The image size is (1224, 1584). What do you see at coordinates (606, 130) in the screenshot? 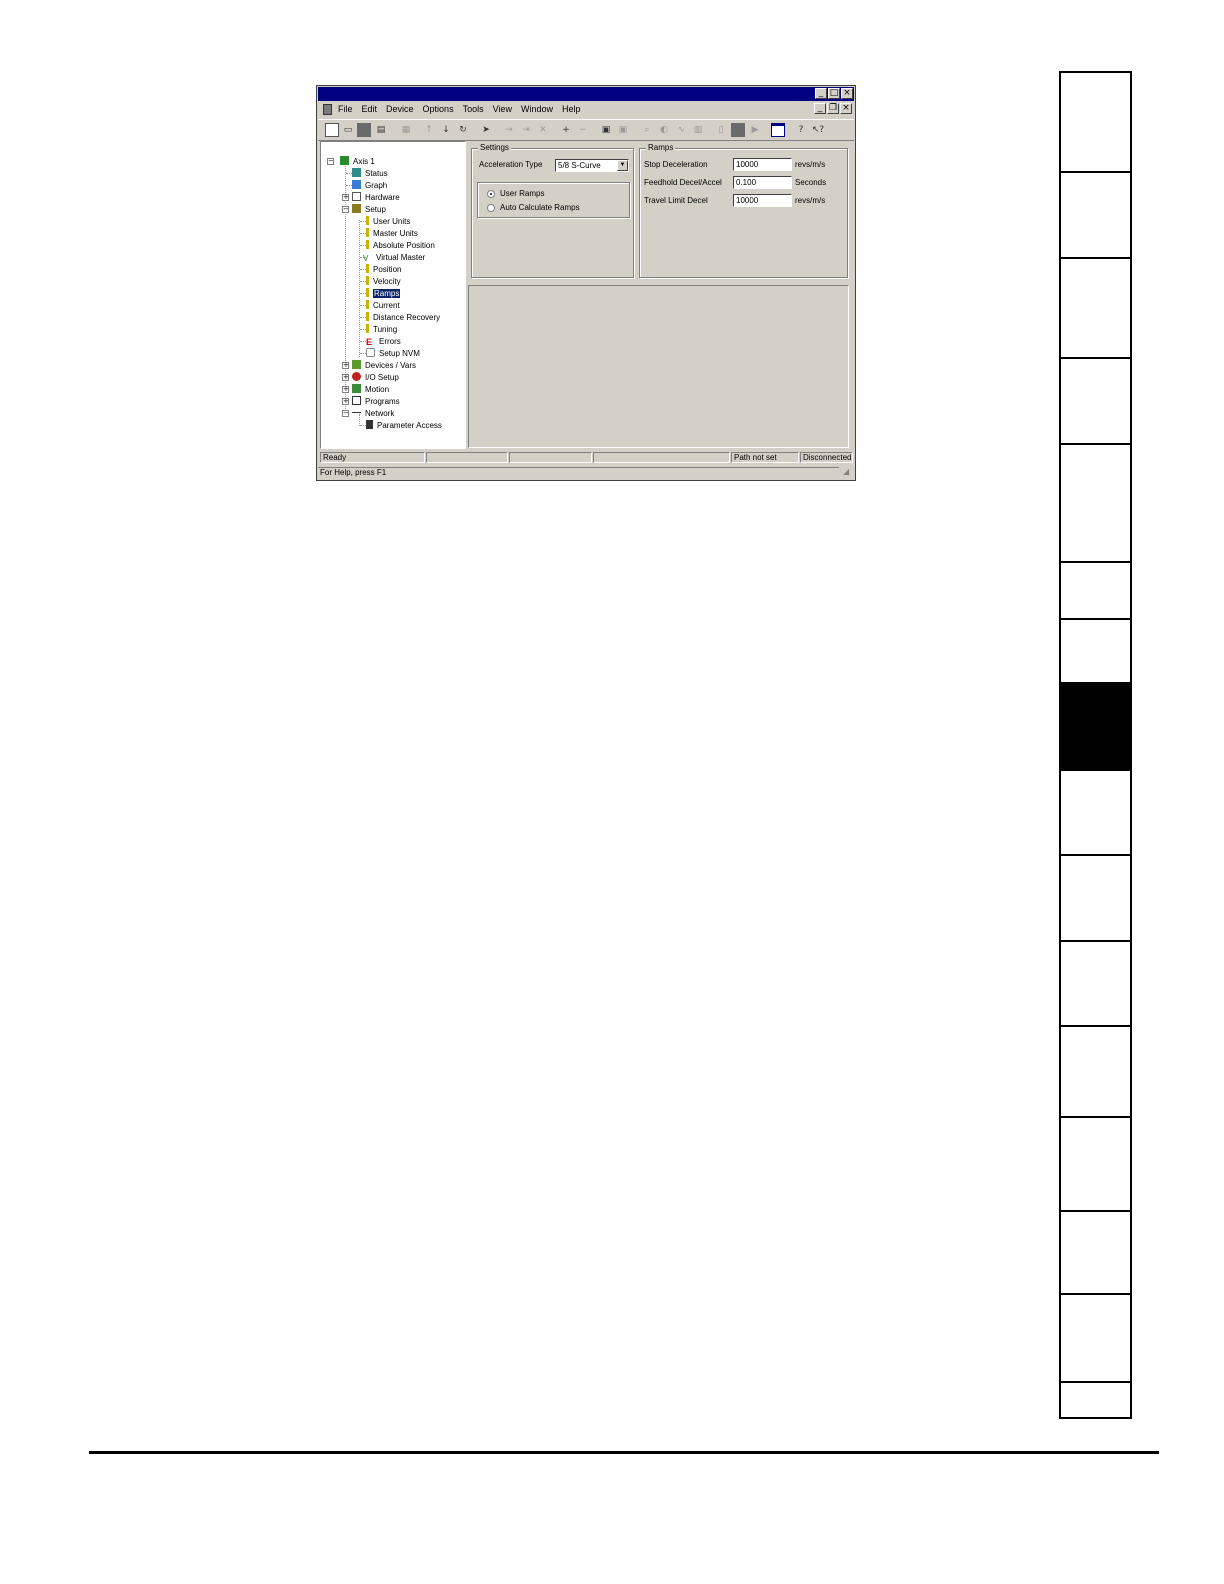
I see `cut-icon: ▣` at bounding box center [606, 130].